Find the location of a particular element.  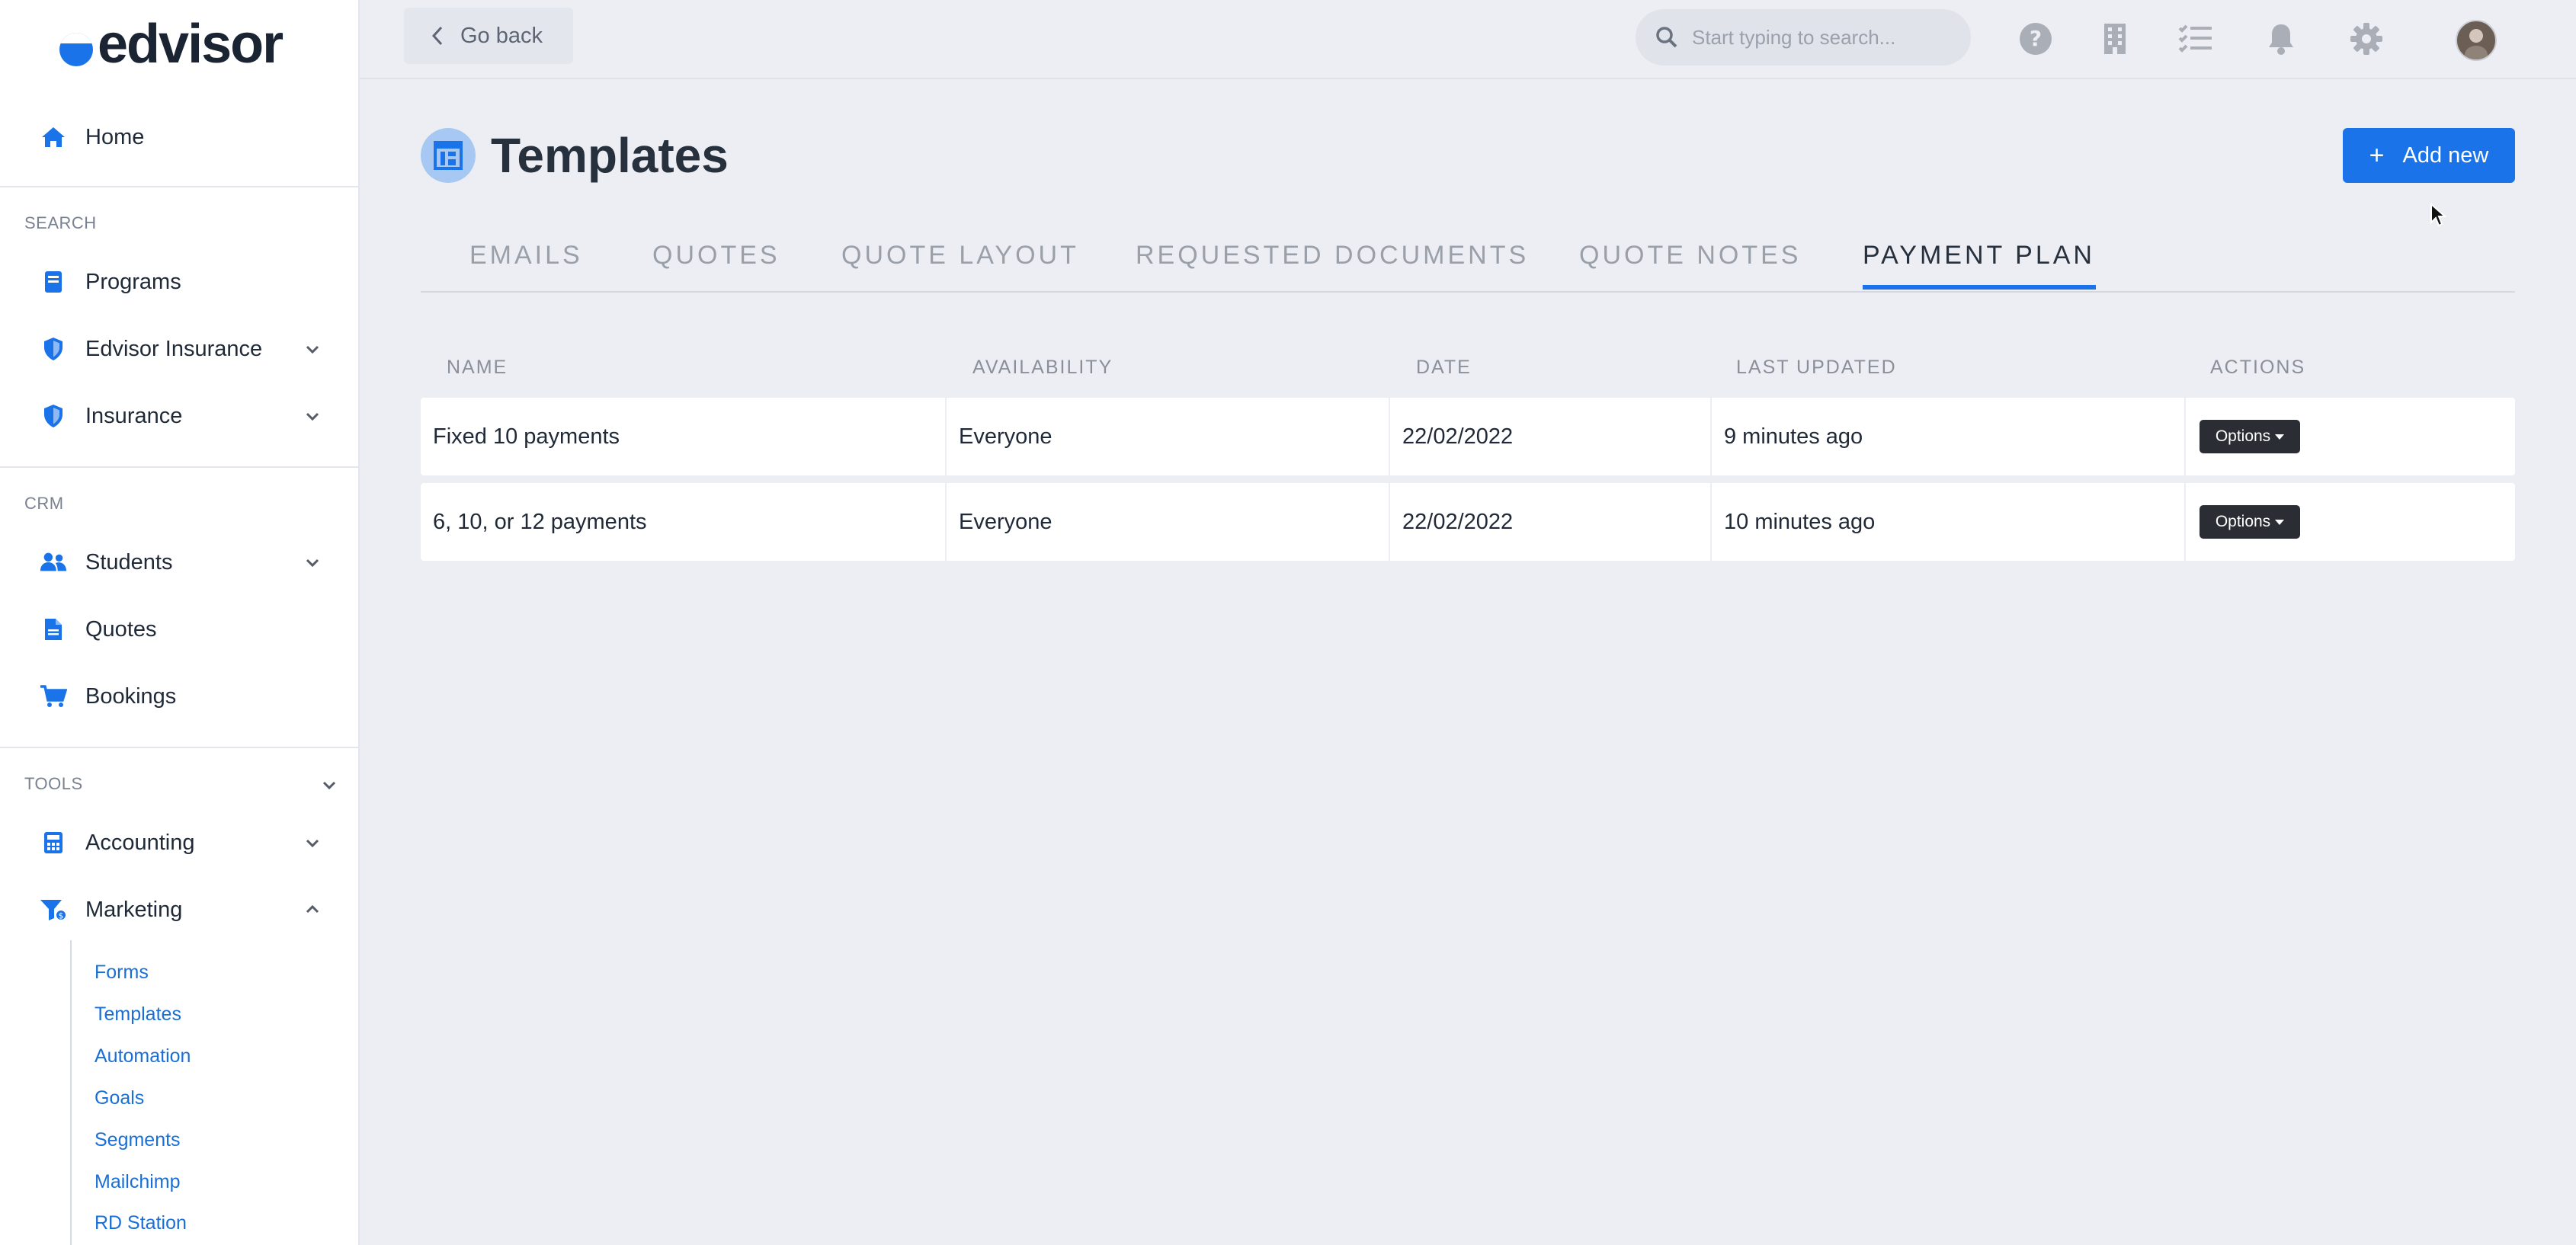

gear-icon is located at coordinates (2366, 38).